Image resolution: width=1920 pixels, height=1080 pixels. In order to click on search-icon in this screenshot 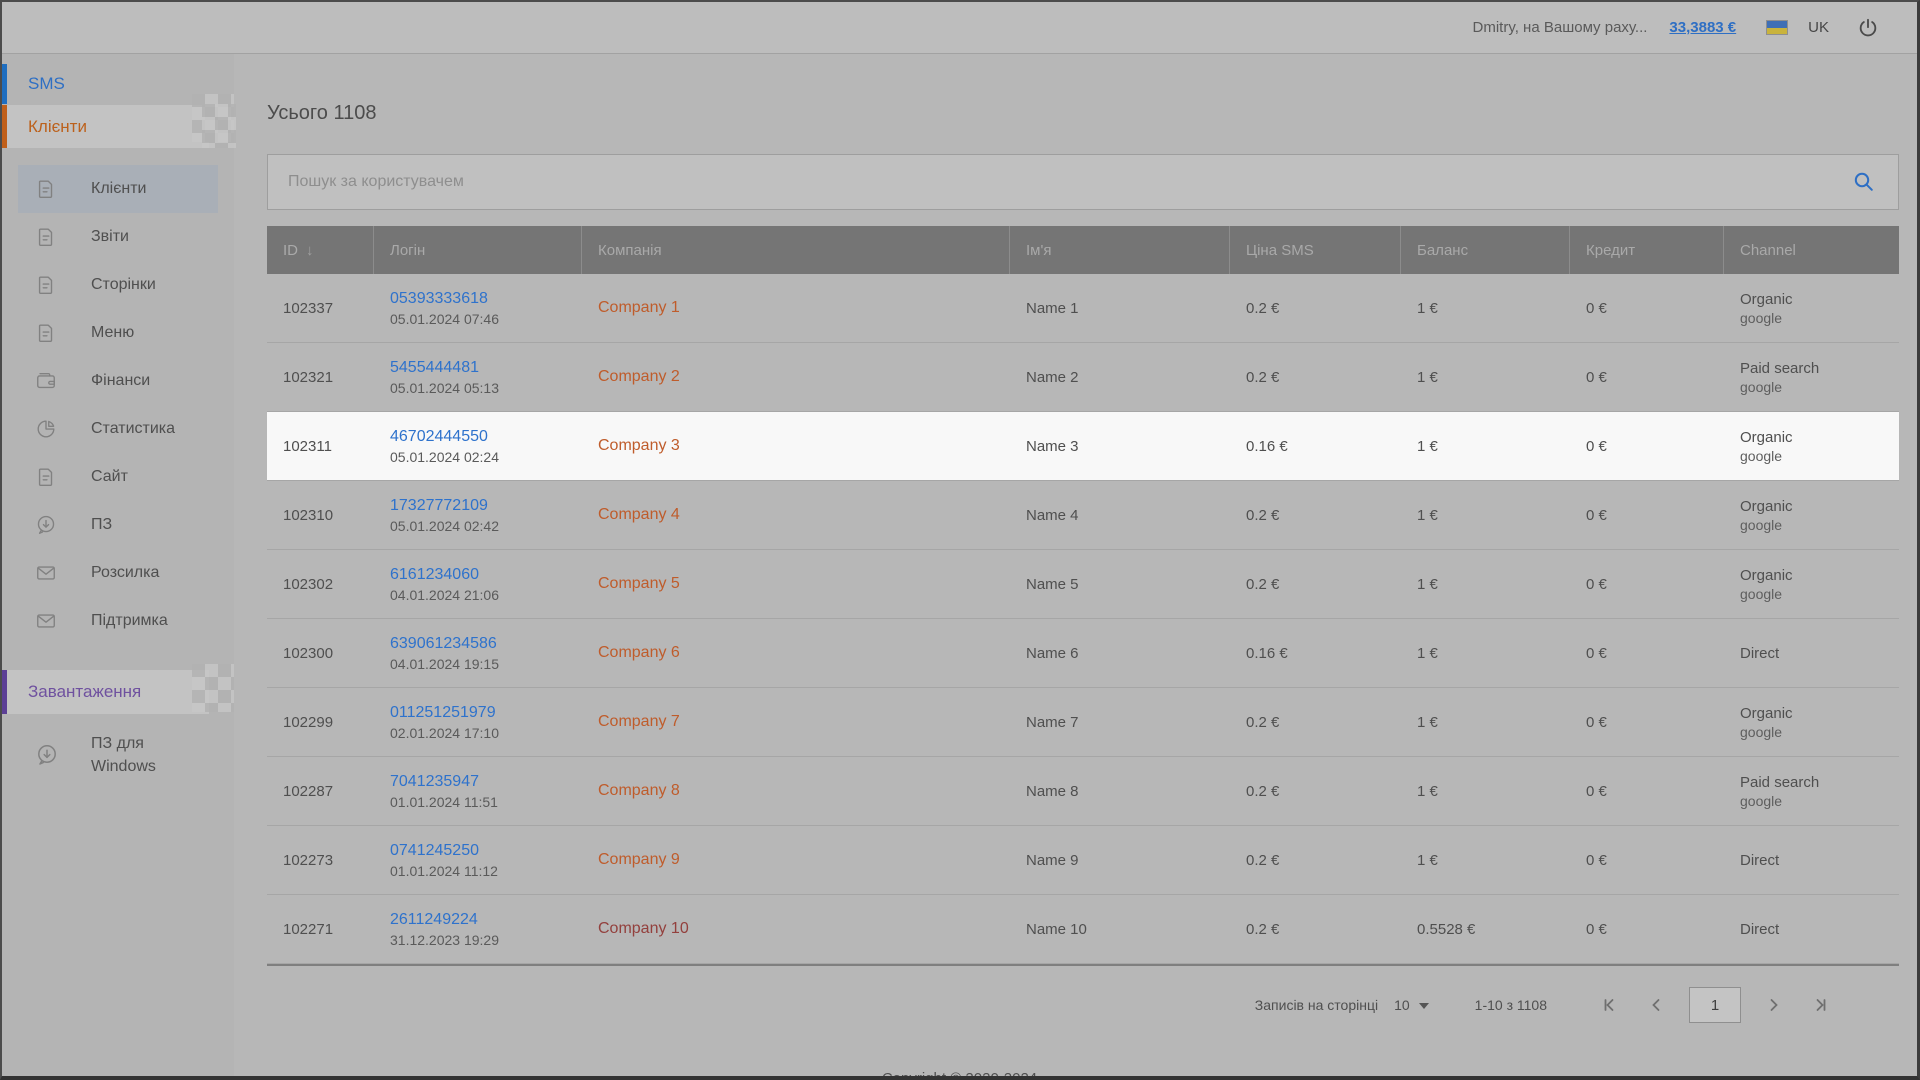, I will do `click(1864, 182)`.